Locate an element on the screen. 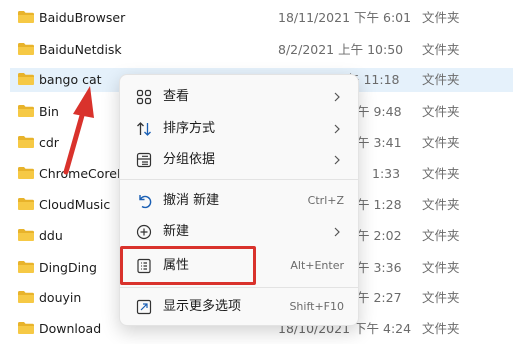  file-row-baidubrowser: BaiduBrowser 18/11/2021 下午 6:01 文件夹 is located at coordinates (261, 18).